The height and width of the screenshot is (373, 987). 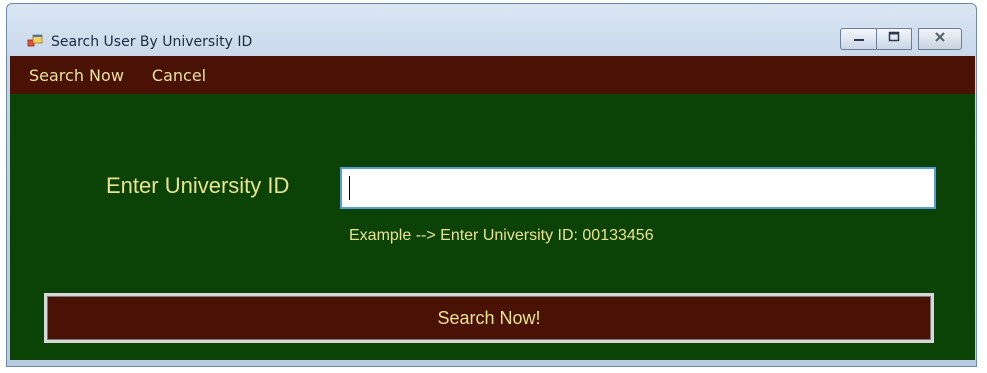 I want to click on caption-buttons, so click(x=901, y=39).